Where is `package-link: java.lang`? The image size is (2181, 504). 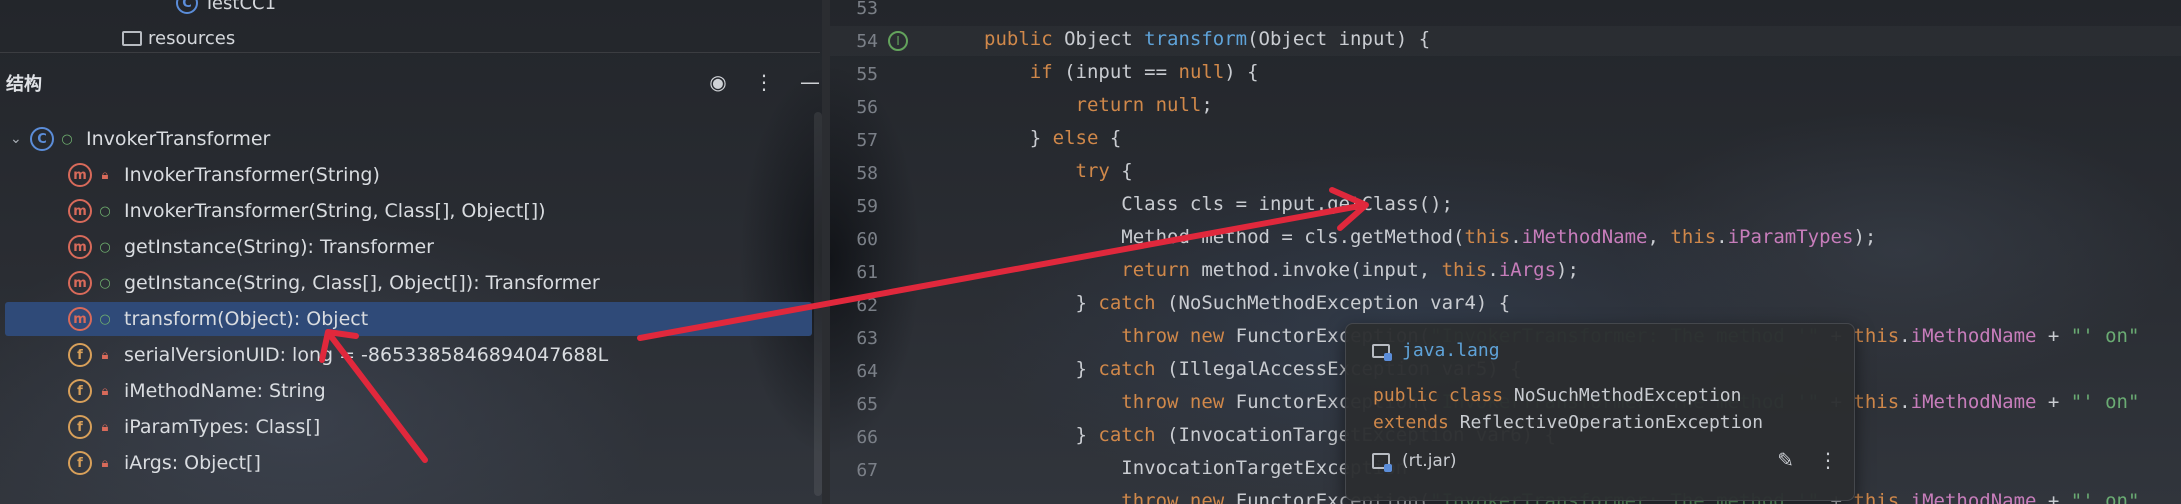 package-link: java.lang is located at coordinates (1451, 350).